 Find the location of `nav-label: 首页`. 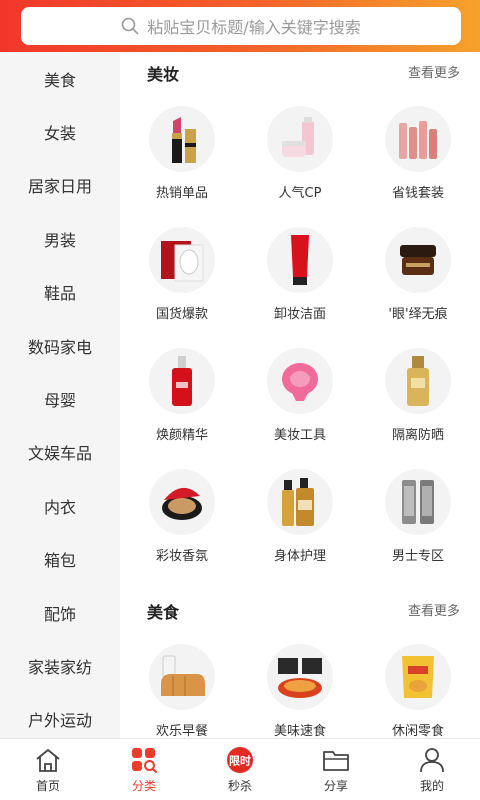

nav-label: 首页 is located at coordinates (47, 786).